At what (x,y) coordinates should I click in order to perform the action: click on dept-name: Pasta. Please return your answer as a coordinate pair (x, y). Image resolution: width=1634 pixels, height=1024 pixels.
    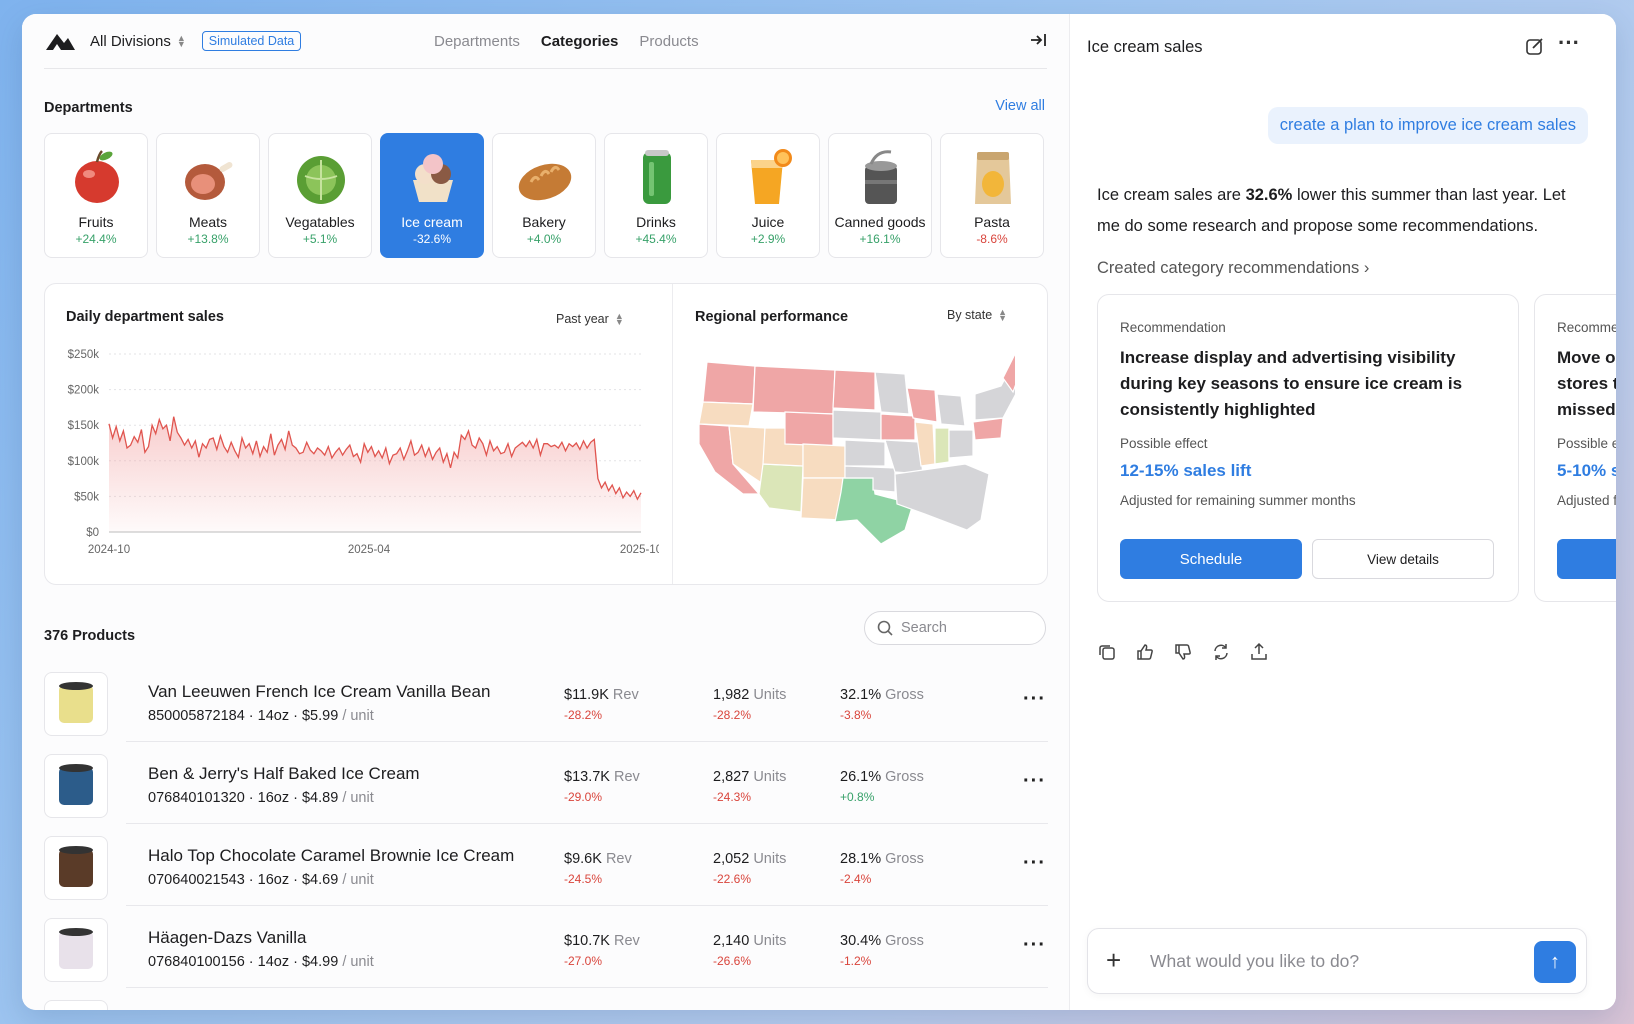
    Looking at the image, I should click on (992, 222).